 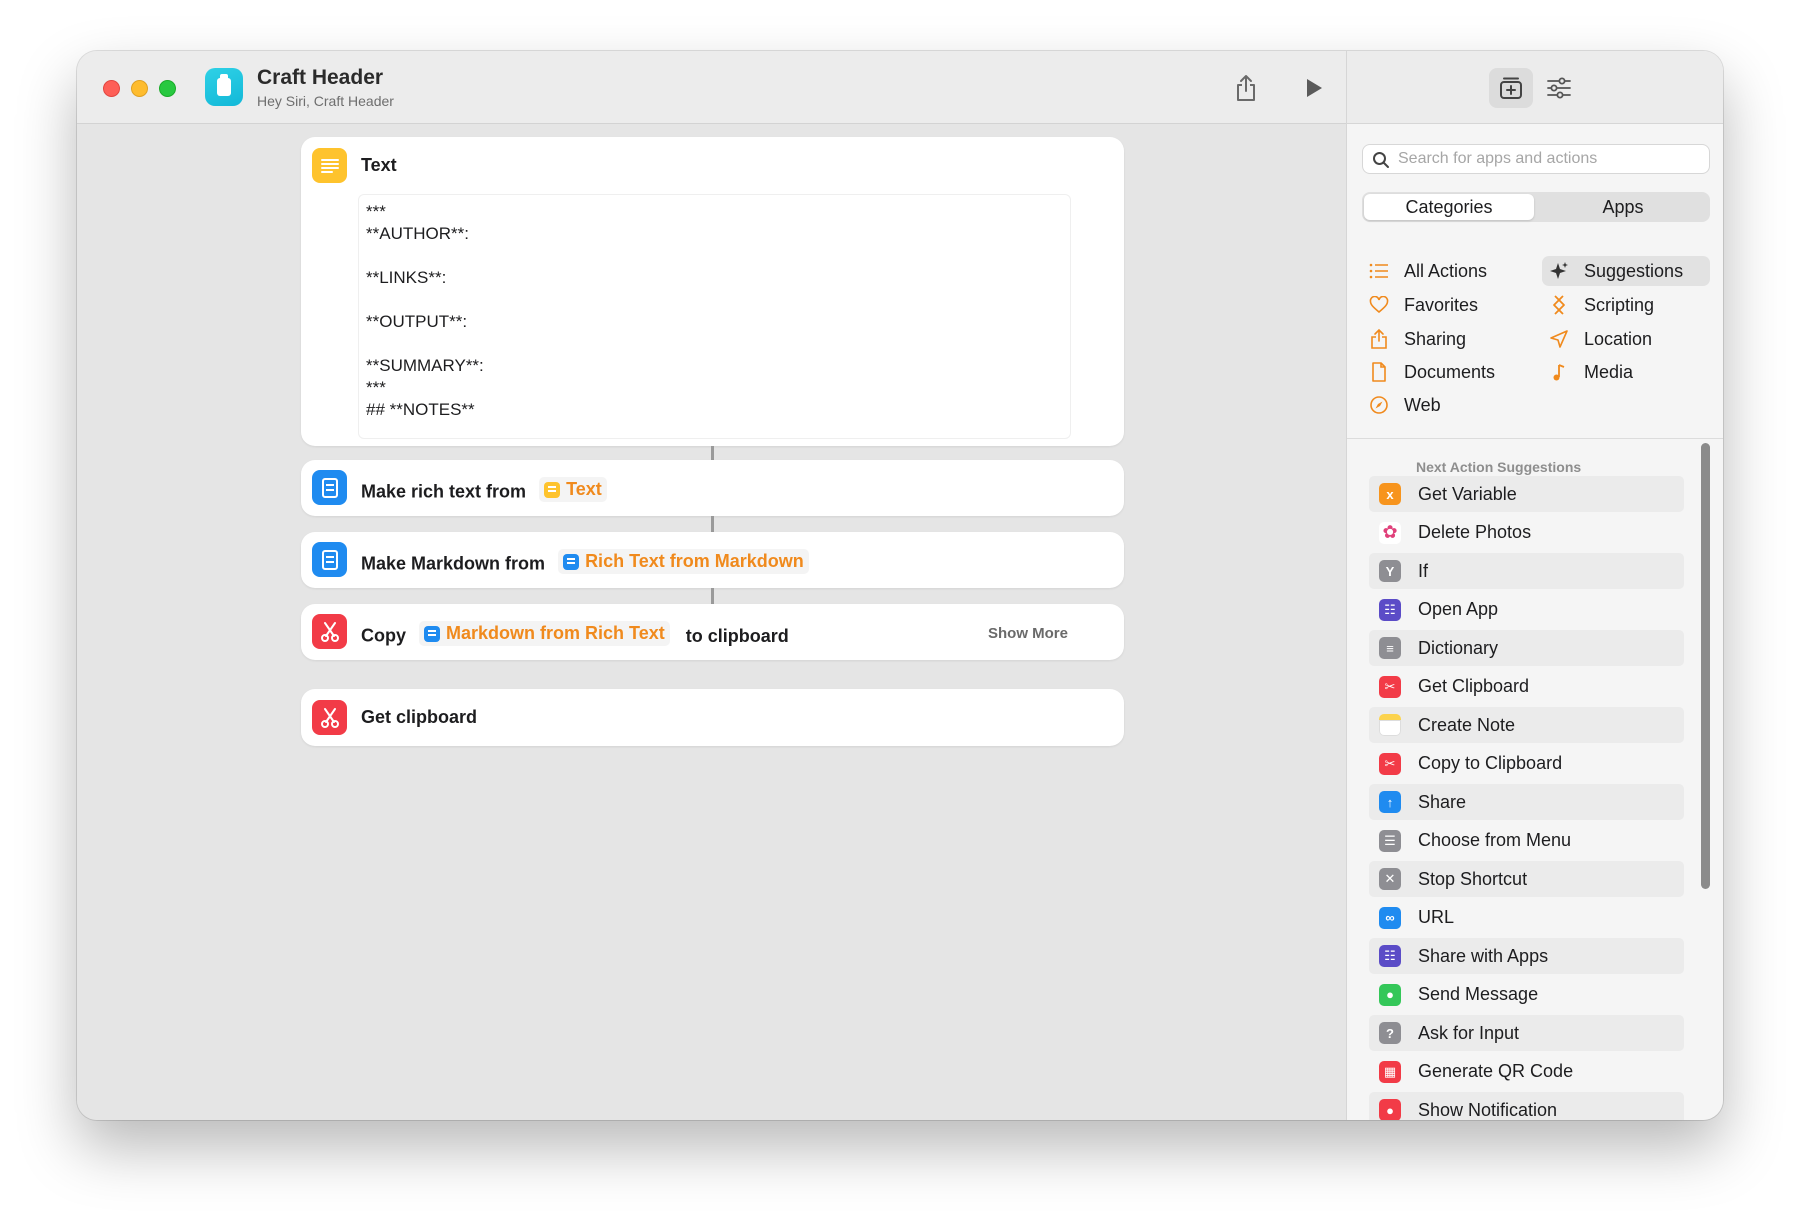 I want to click on make-rich-text-action-card: Make rich text from Text, so click(x=712, y=488).